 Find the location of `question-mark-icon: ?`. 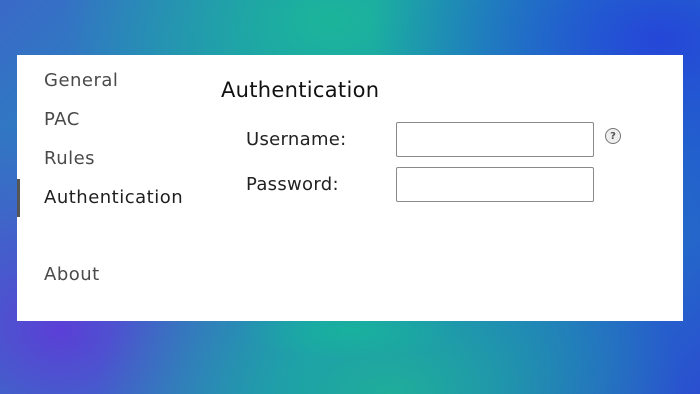

question-mark-icon: ? is located at coordinates (613, 136).